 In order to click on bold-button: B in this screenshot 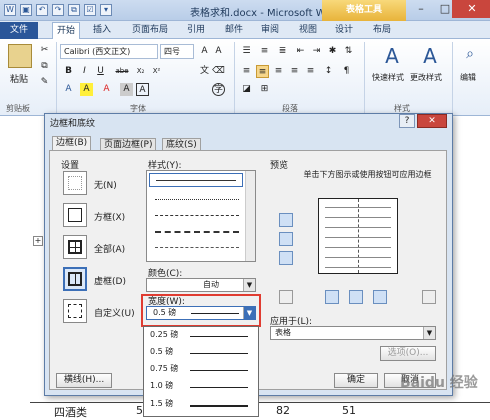, I will do `click(68, 71)`.